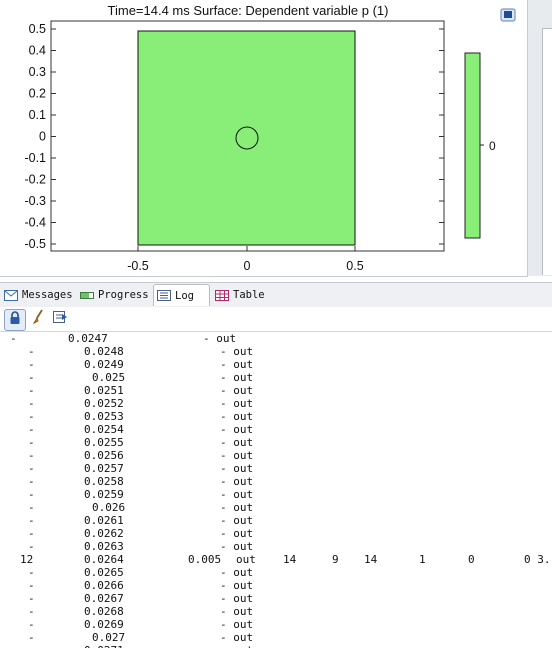 Image resolution: width=552 pixels, height=648 pixels. What do you see at coordinates (37, 94) in the screenshot?
I see `y-tick-label: 0.2` at bounding box center [37, 94].